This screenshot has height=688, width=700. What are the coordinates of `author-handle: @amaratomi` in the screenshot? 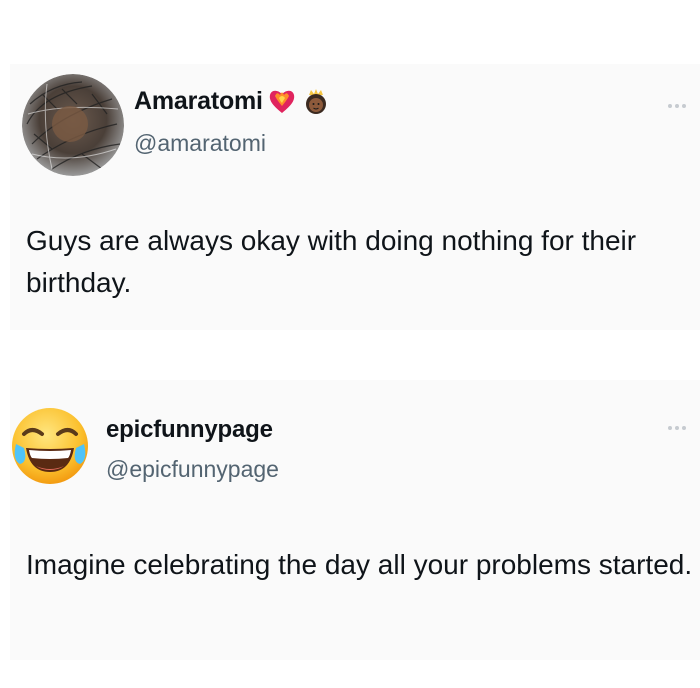 It's located at (200, 143).